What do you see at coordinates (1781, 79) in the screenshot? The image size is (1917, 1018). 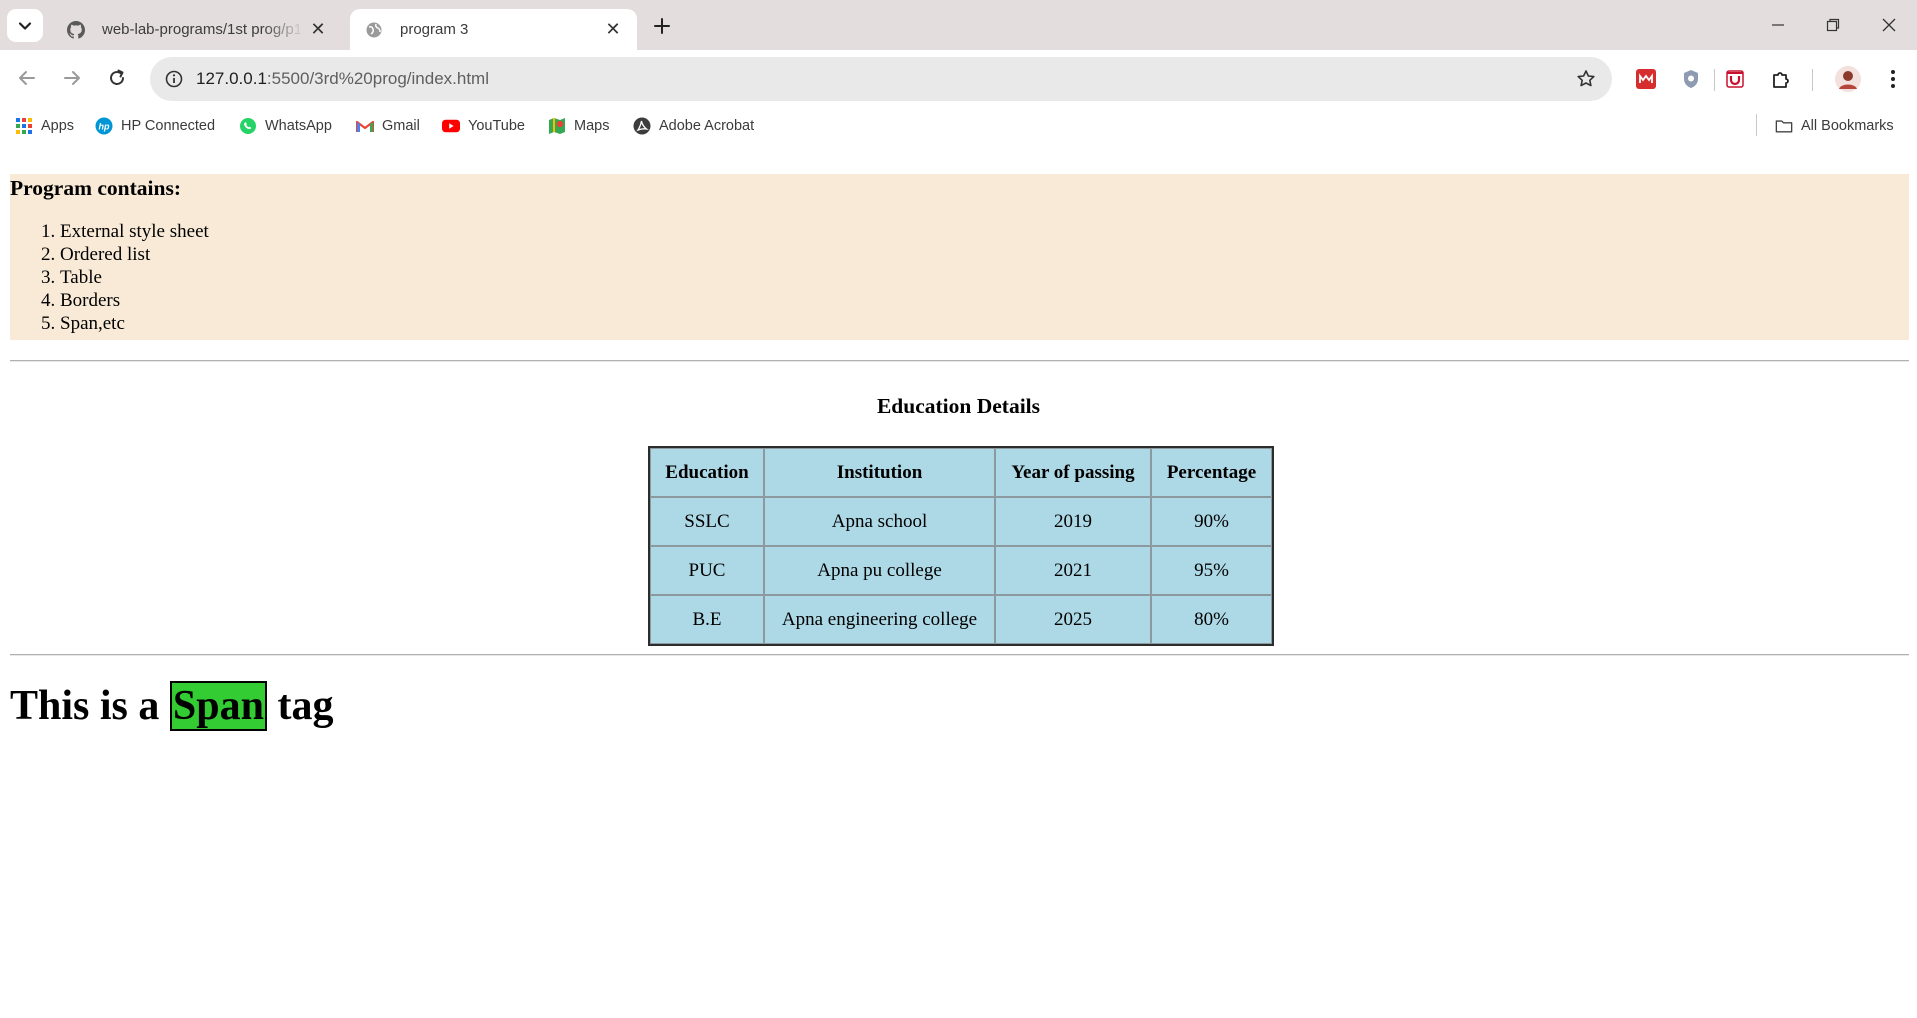 I see `extensions-puzzle-icon` at bounding box center [1781, 79].